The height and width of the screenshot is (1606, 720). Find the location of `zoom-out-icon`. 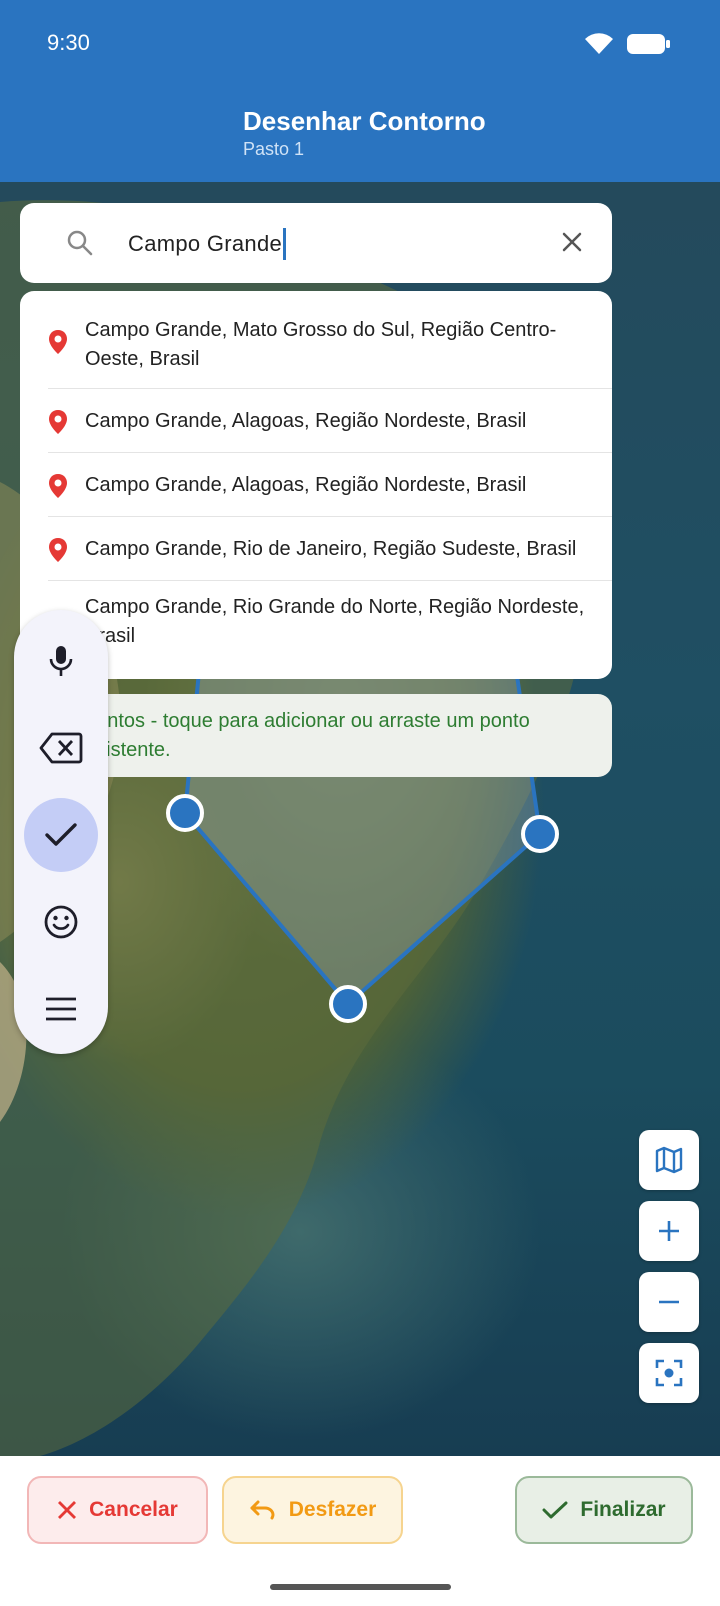

zoom-out-icon is located at coordinates (669, 1302).